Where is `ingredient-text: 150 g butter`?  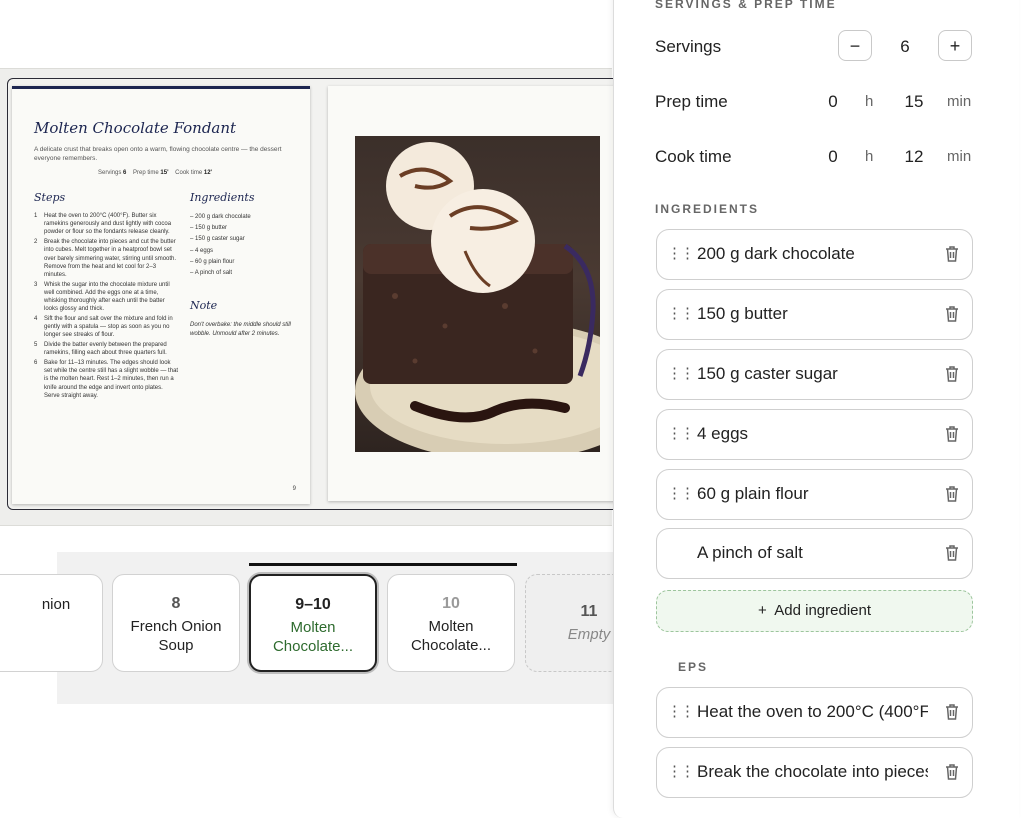 ingredient-text: 150 g butter is located at coordinates (211, 228).